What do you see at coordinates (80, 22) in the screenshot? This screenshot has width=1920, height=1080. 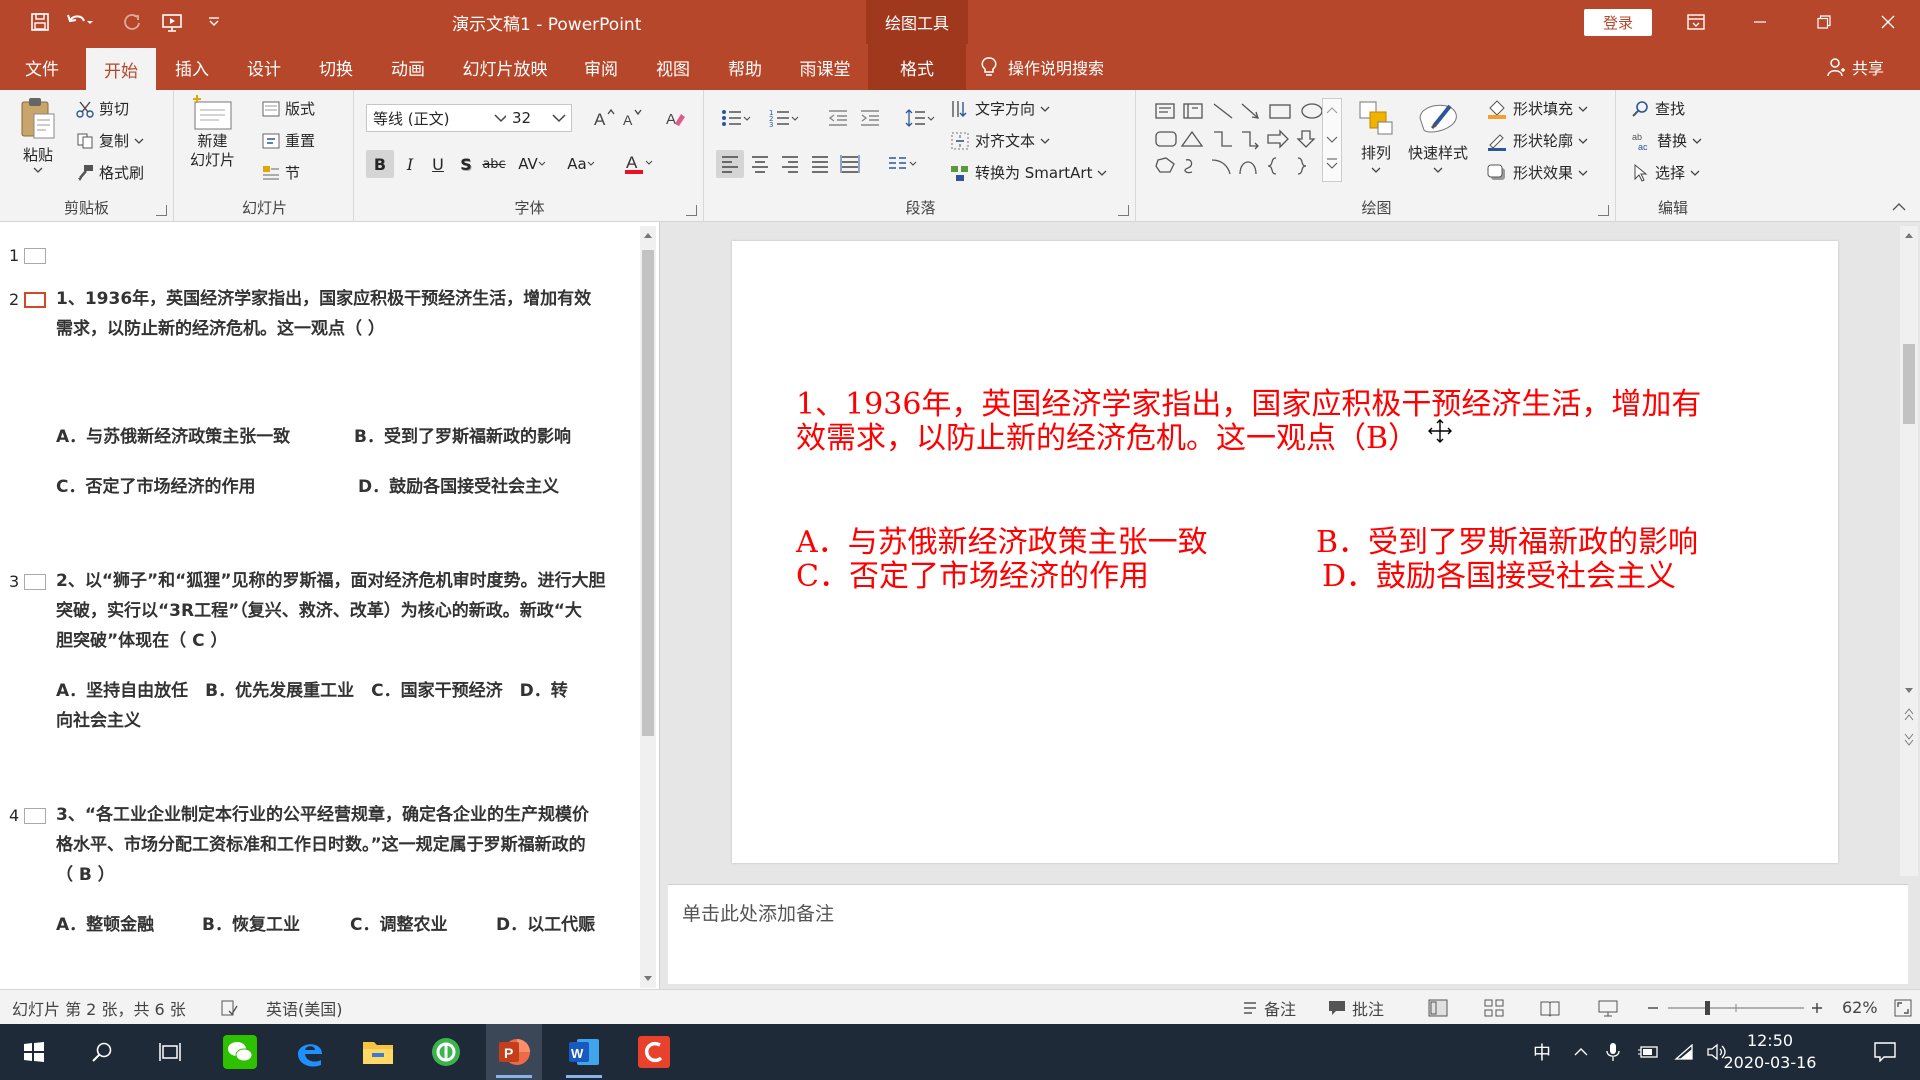 I see `undo-icon` at bounding box center [80, 22].